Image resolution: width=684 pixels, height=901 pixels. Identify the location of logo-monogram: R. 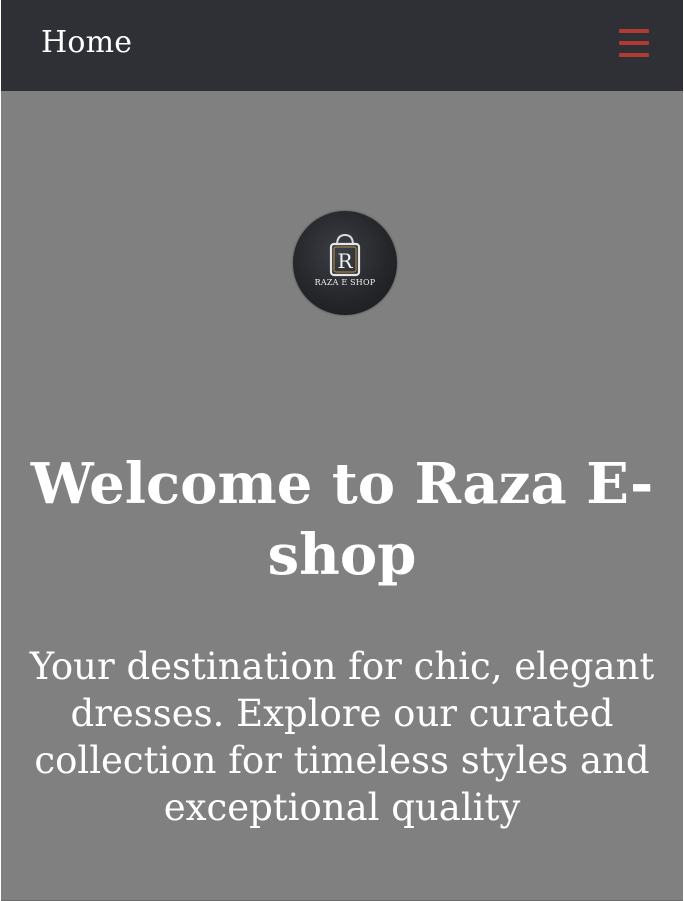
(345, 261).